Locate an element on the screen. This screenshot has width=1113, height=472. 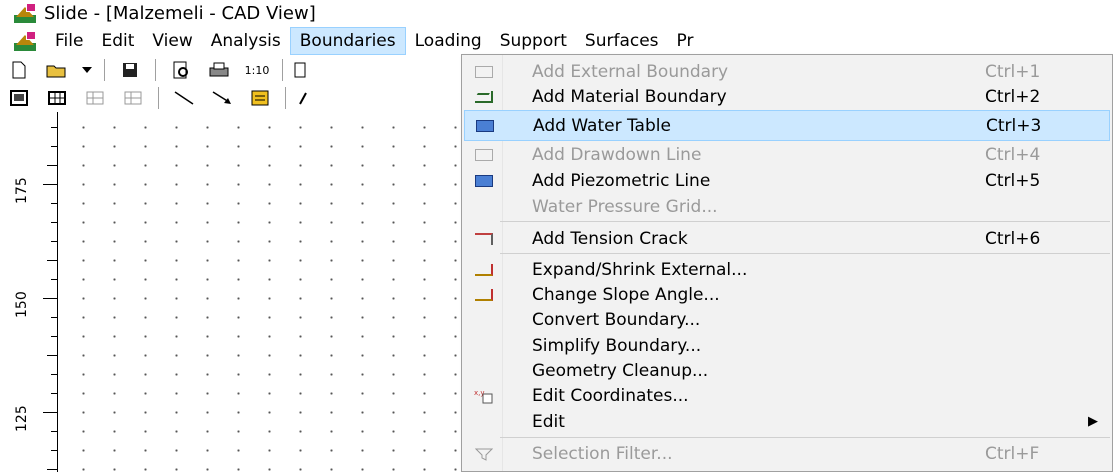
water-table-icon is located at coordinates (485, 125).